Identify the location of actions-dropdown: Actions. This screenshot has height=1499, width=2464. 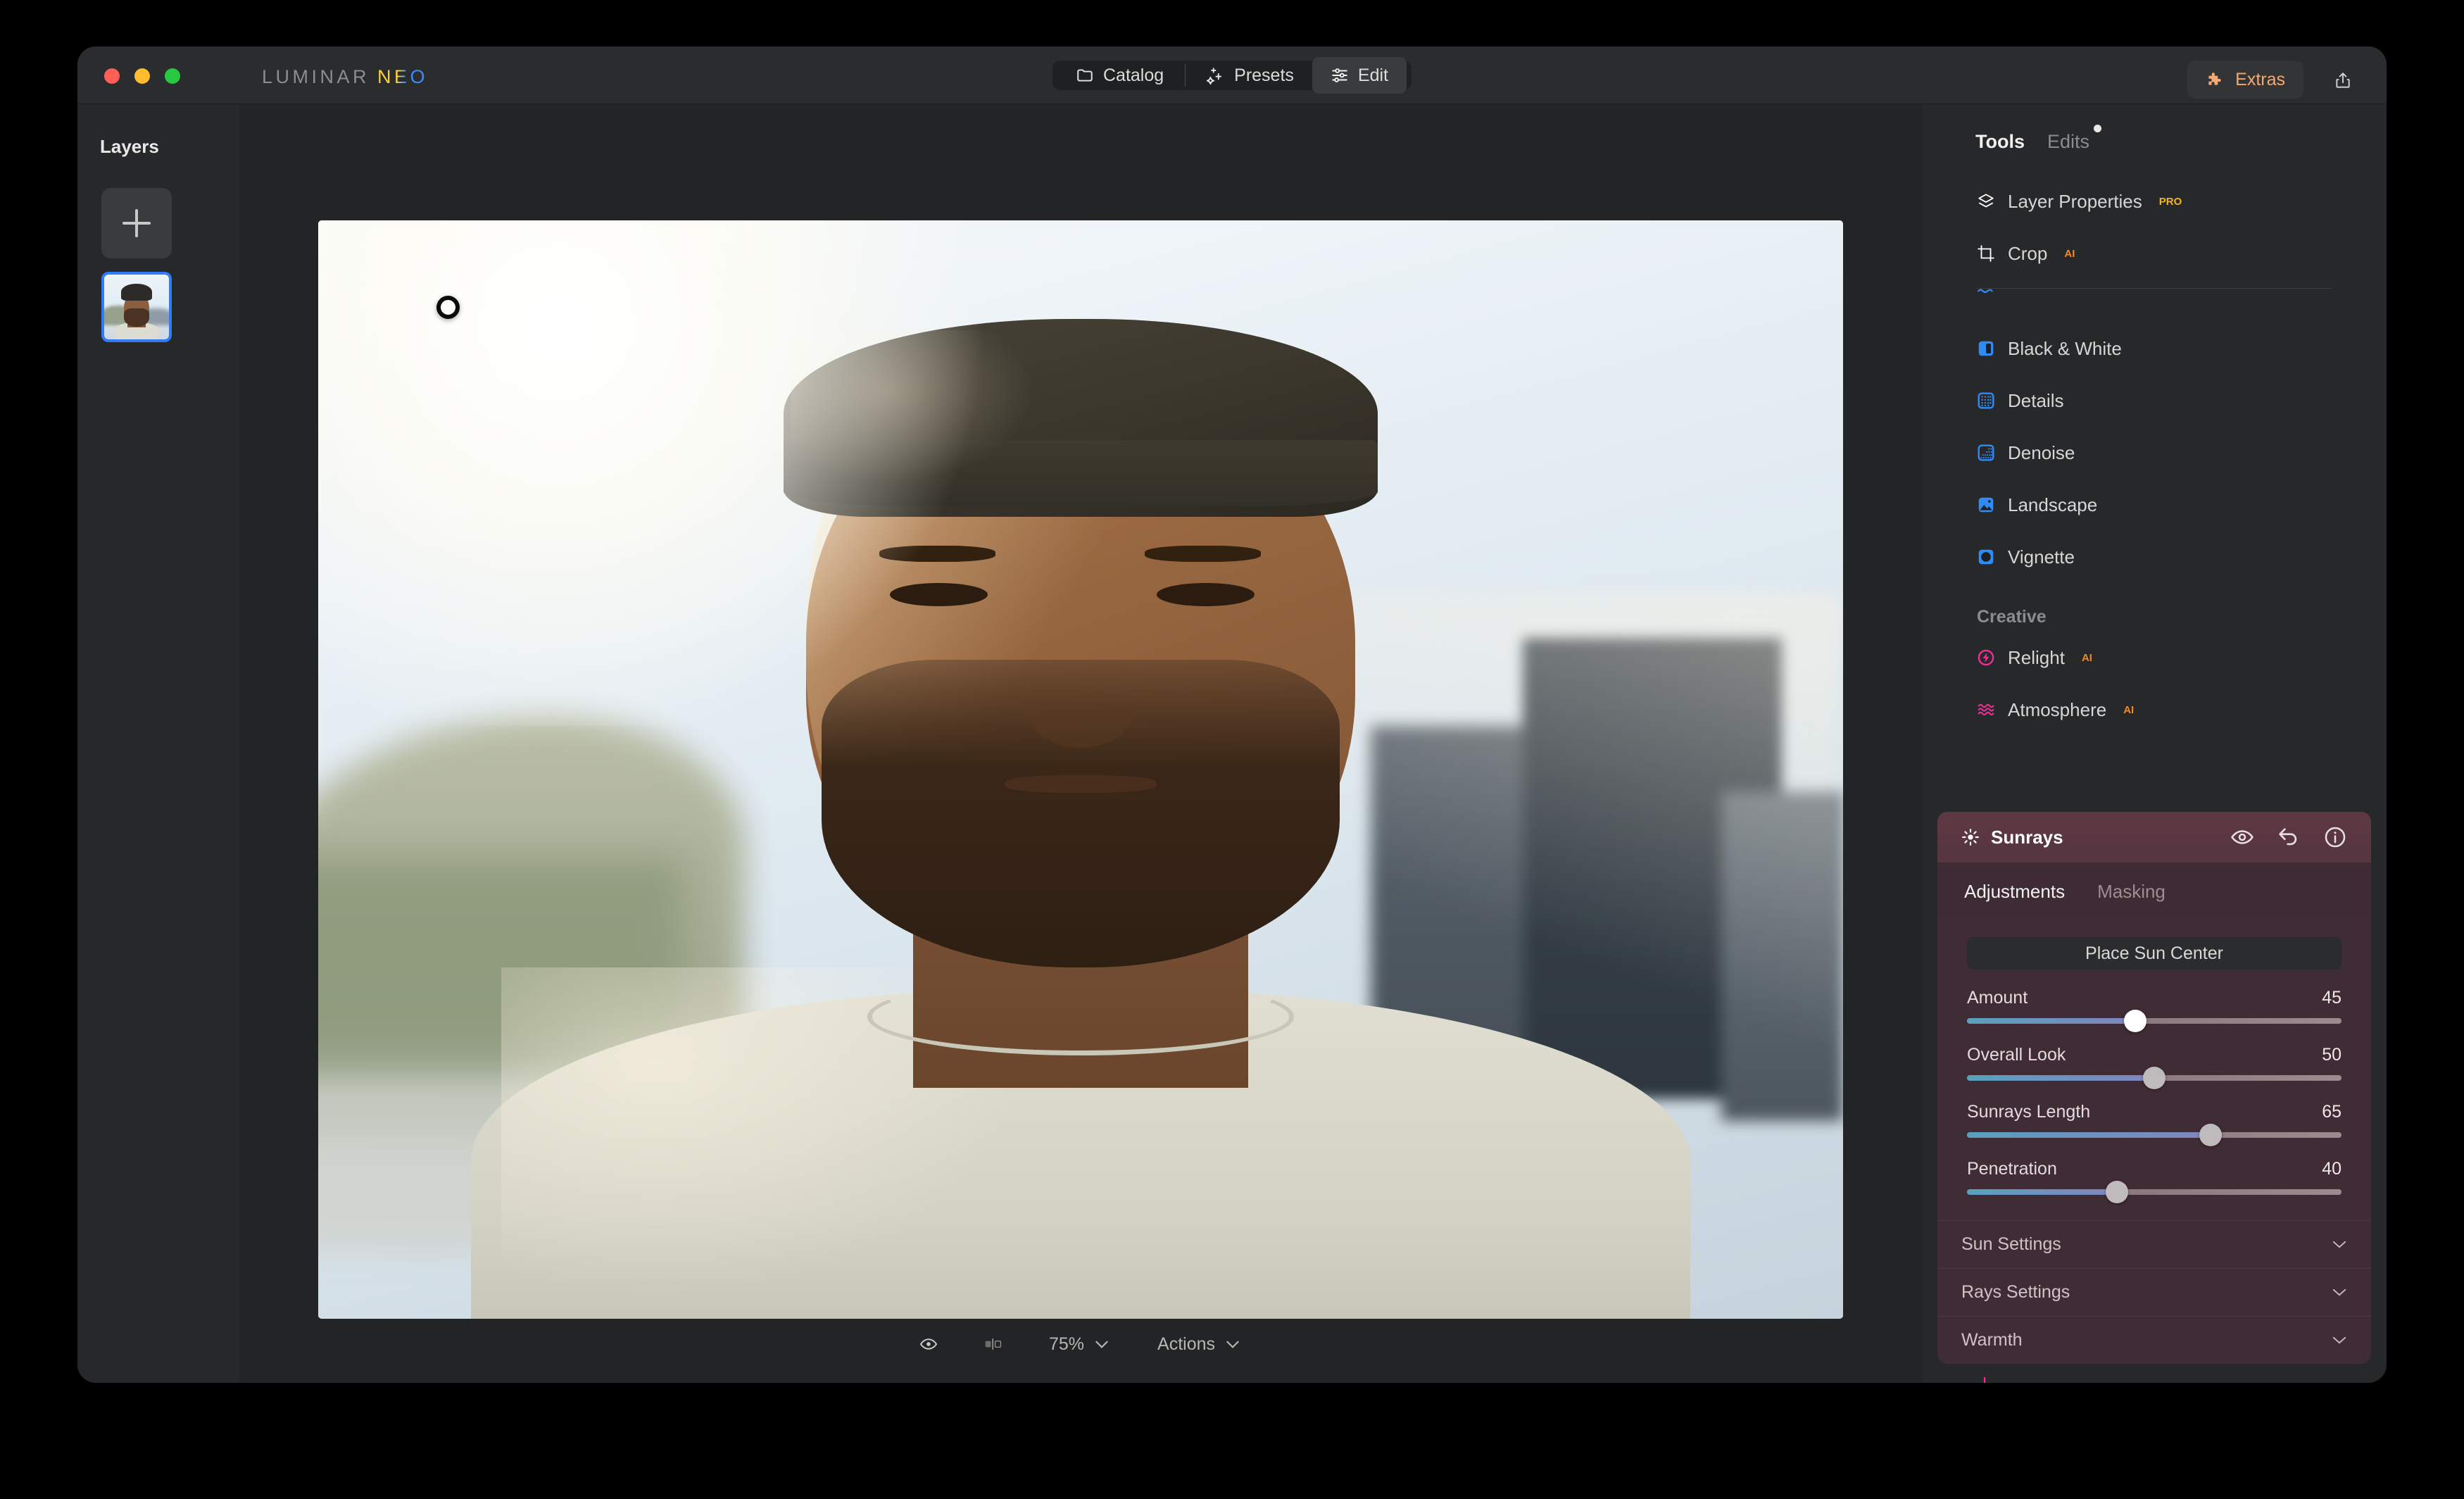
(1199, 1344).